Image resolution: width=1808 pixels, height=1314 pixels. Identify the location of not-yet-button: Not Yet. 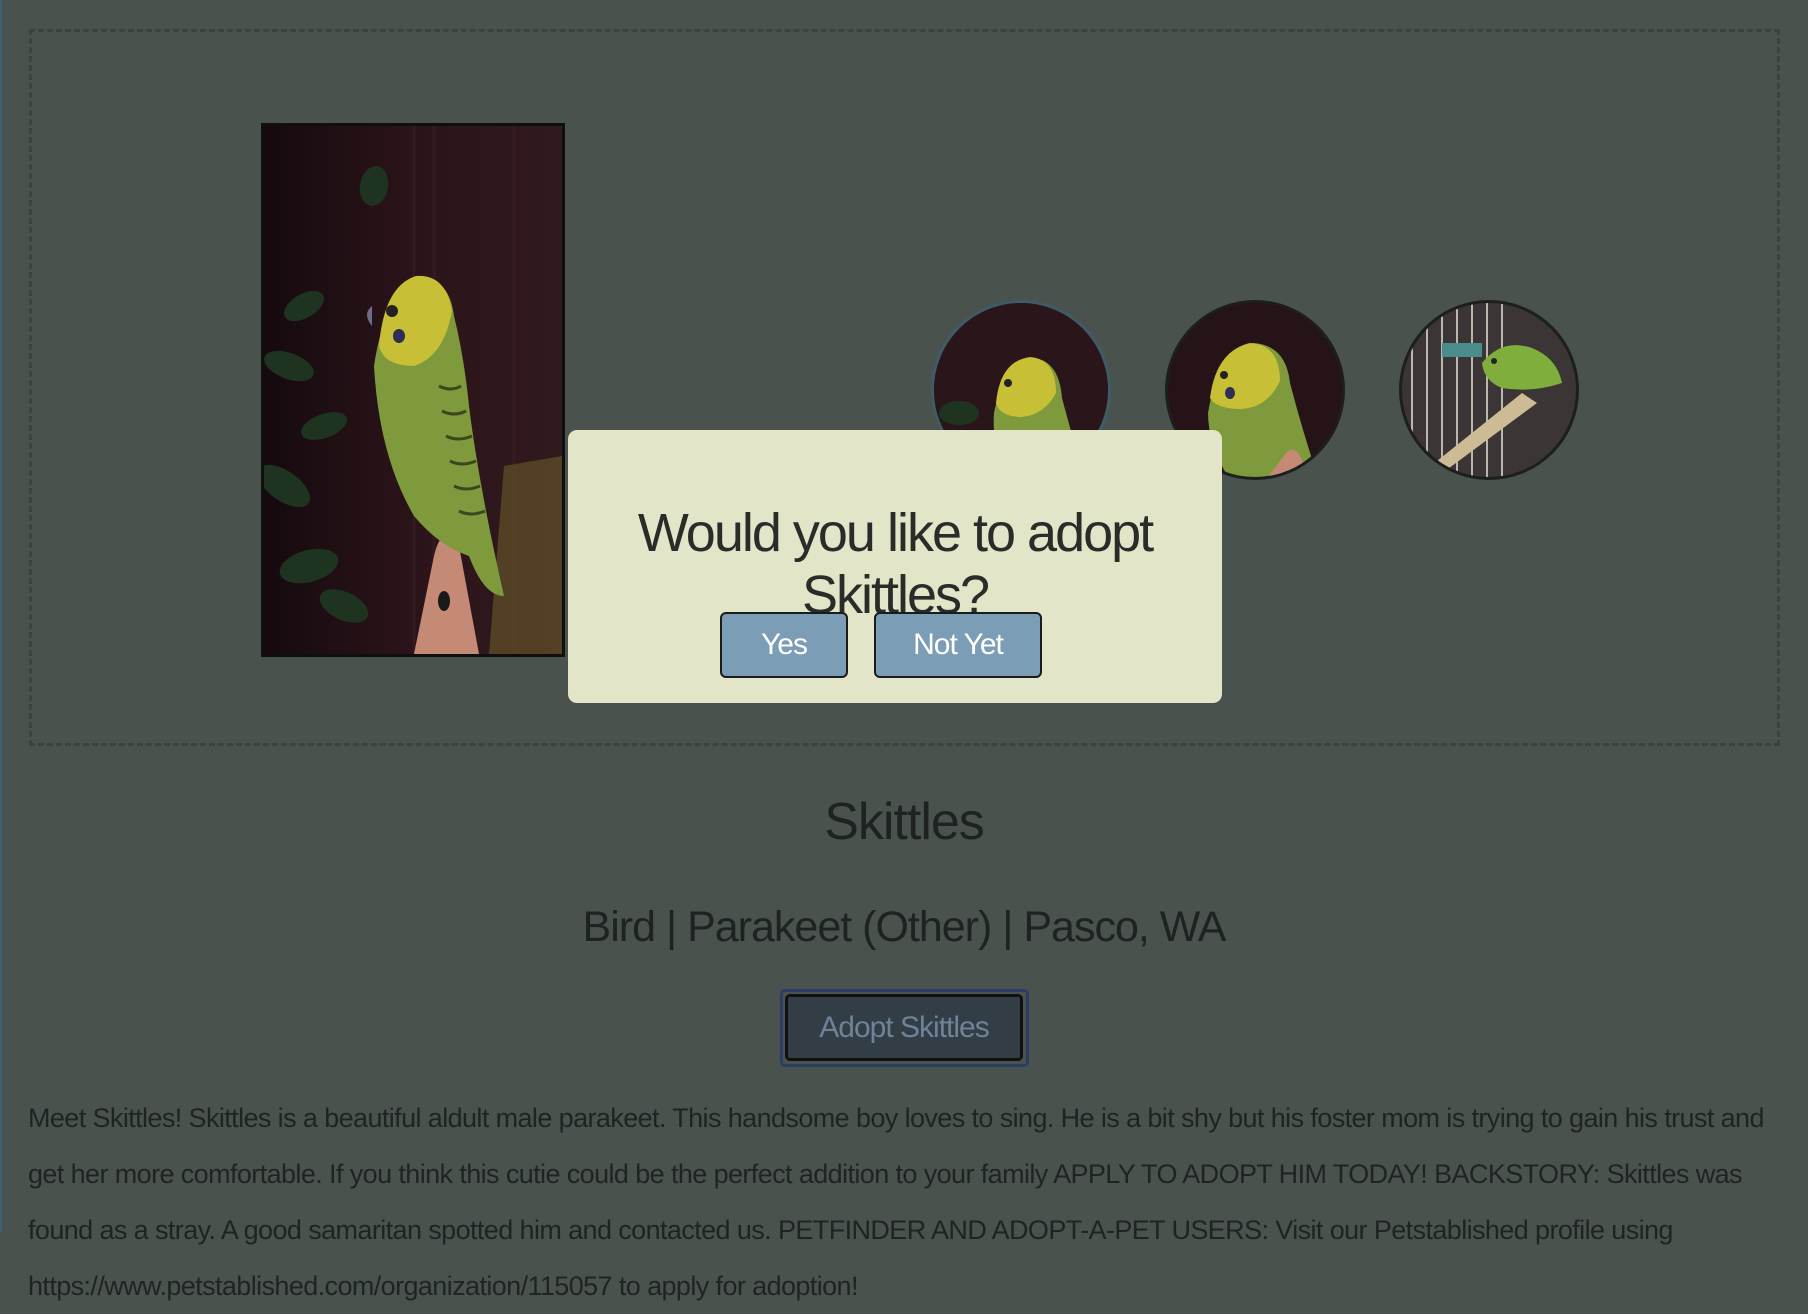
(958, 645).